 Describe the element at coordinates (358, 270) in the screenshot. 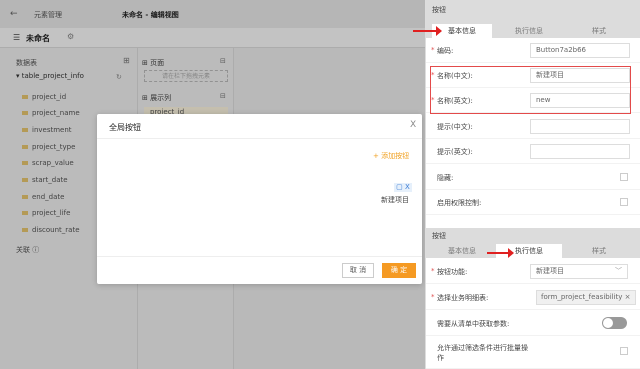

I see `cancel-button: 取 消` at that location.